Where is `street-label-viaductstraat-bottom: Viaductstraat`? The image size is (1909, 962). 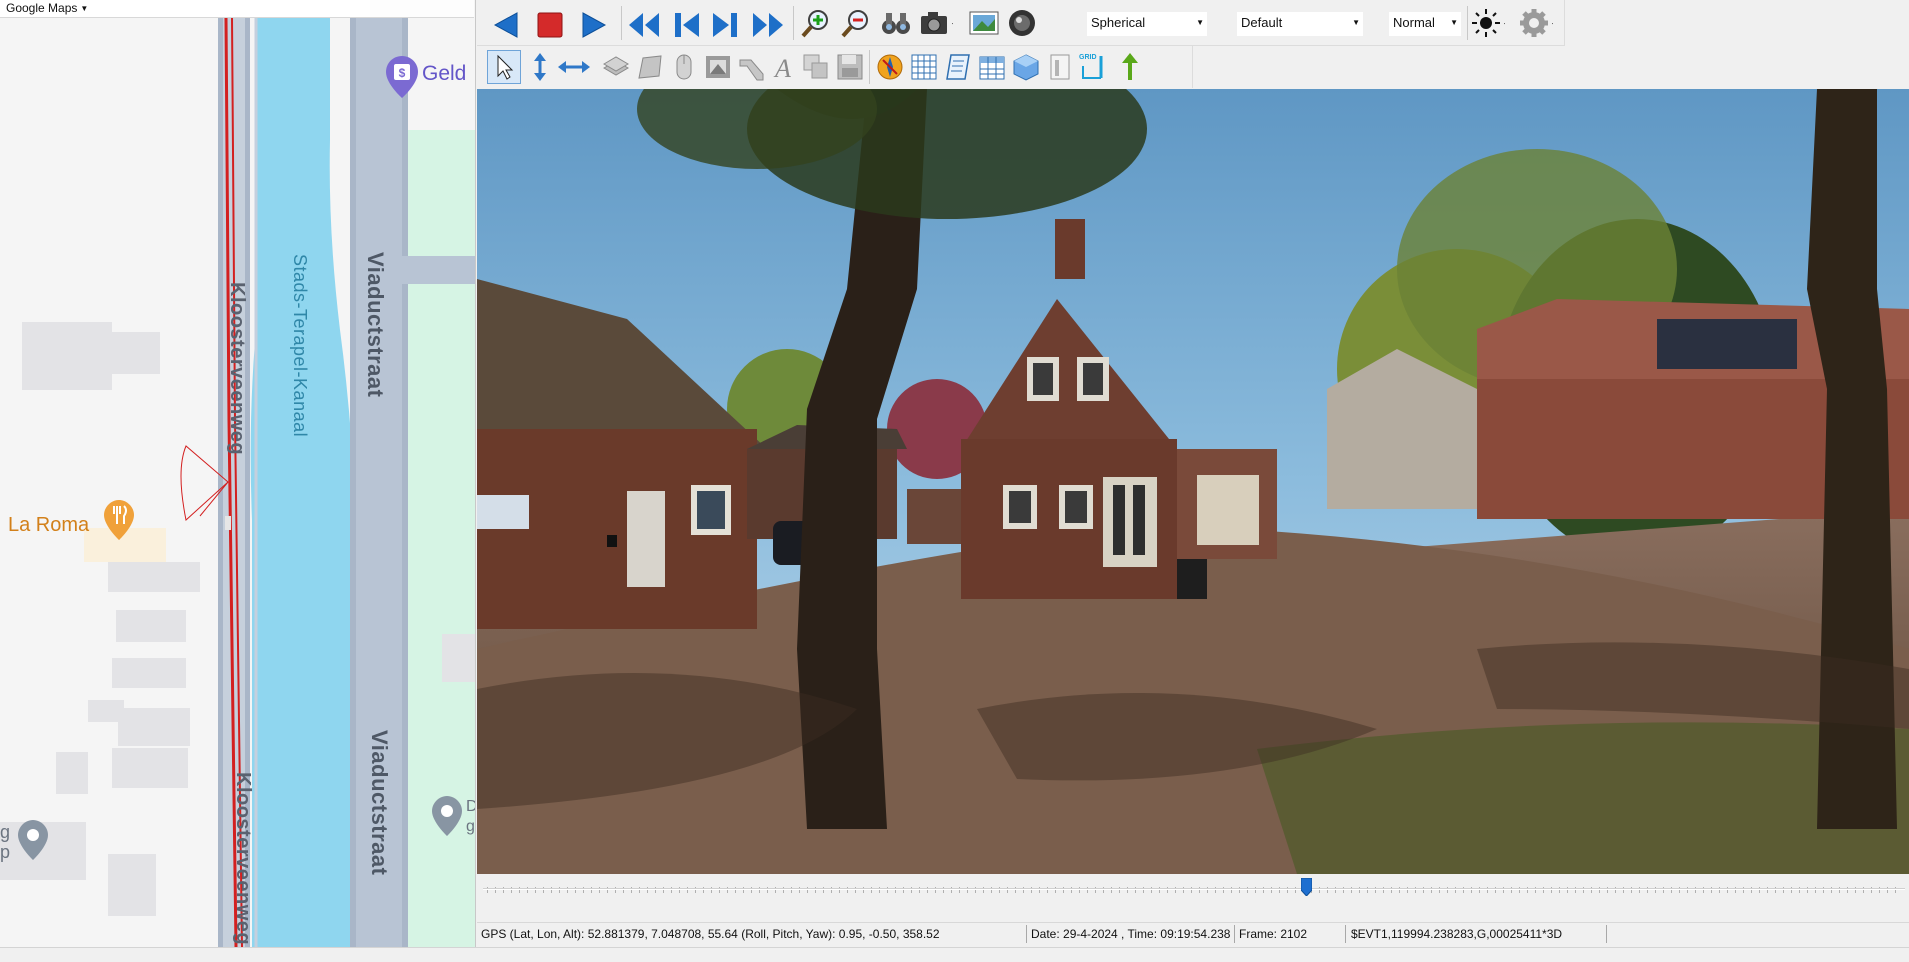 street-label-viaductstraat-bottom: Viaductstraat is located at coordinates (379, 803).